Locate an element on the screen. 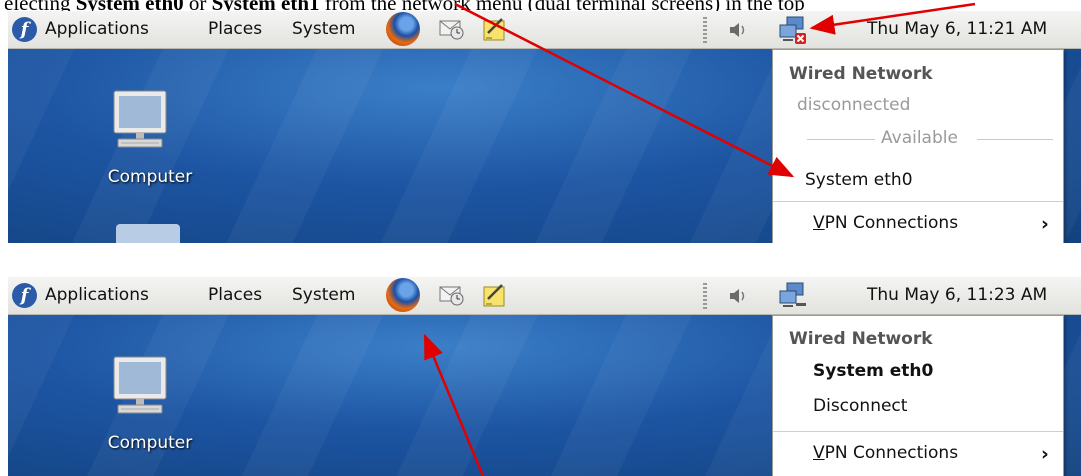 This screenshot has width=1081, height=476. available-label: Available is located at coordinates (919, 138).